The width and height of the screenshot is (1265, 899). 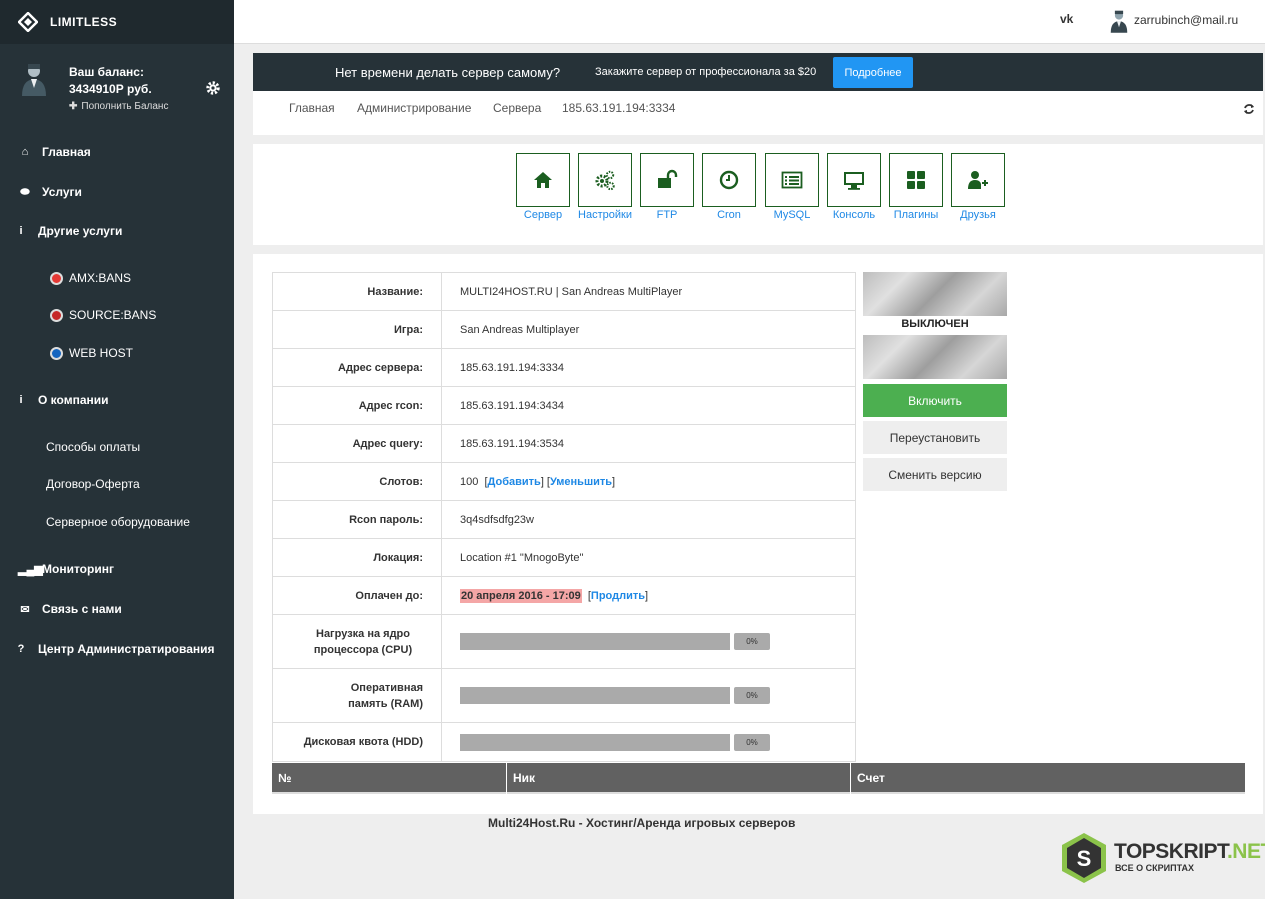 What do you see at coordinates (357, 367) in the screenshot?
I see `row-label: Адрес сервера:` at bounding box center [357, 367].